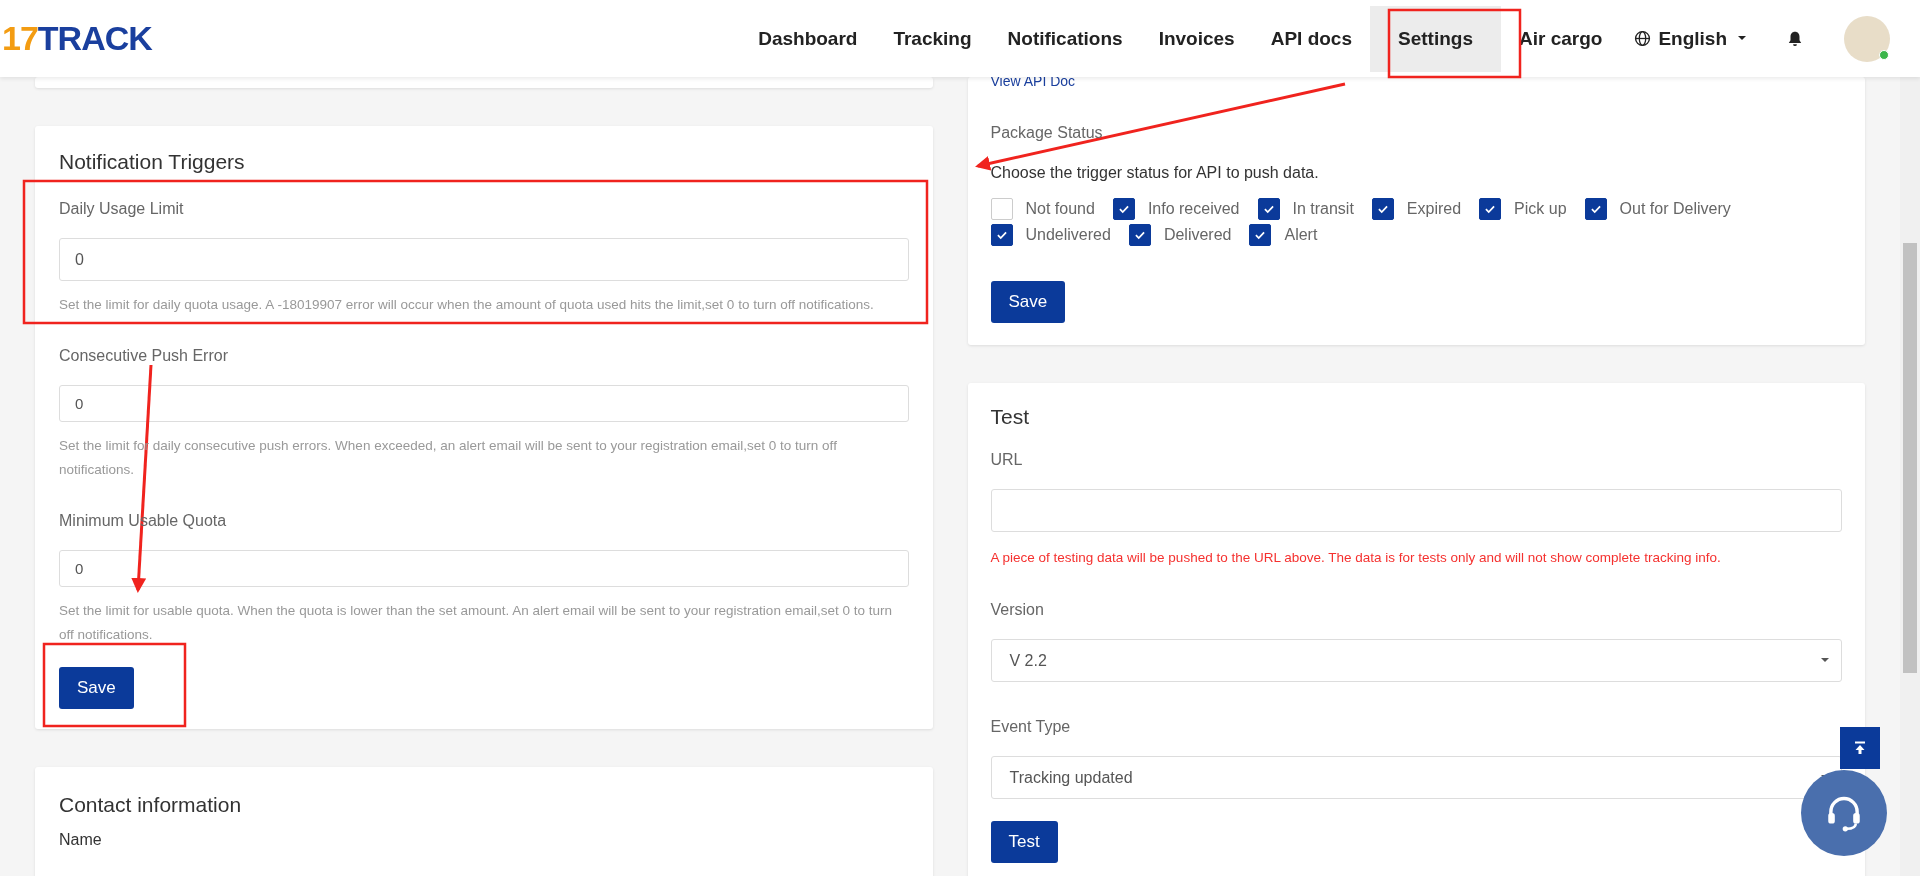 The image size is (1920, 876). Describe the element at coordinates (1031, 727) in the screenshot. I see `field-label: Event Type` at that location.